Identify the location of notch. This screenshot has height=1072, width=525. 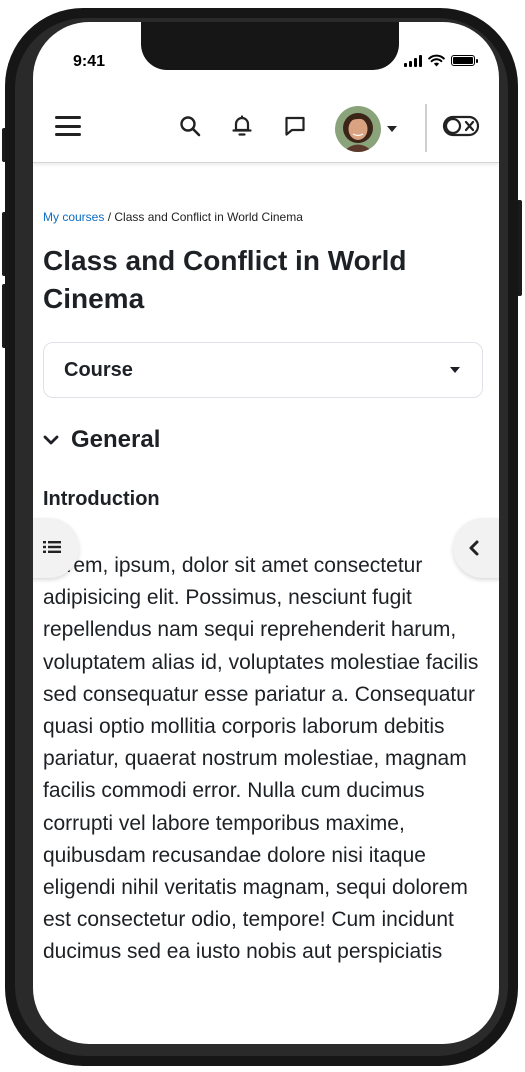
(270, 46).